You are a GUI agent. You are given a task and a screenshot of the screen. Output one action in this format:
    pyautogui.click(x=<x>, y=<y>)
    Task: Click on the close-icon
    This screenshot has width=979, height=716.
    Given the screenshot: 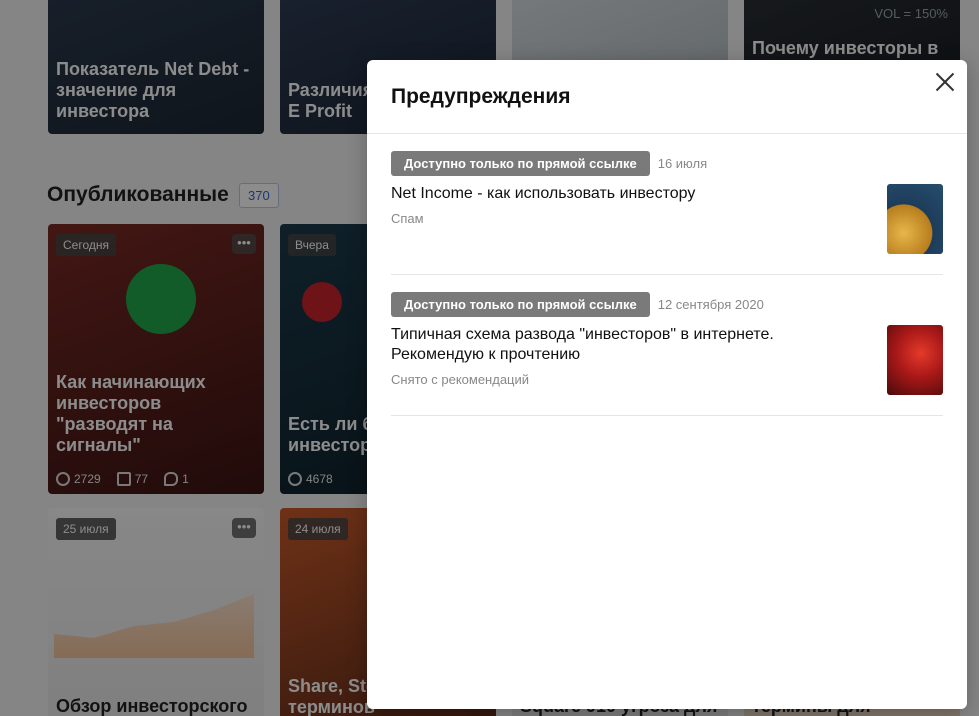 What is the action you would take?
    pyautogui.click(x=945, y=82)
    